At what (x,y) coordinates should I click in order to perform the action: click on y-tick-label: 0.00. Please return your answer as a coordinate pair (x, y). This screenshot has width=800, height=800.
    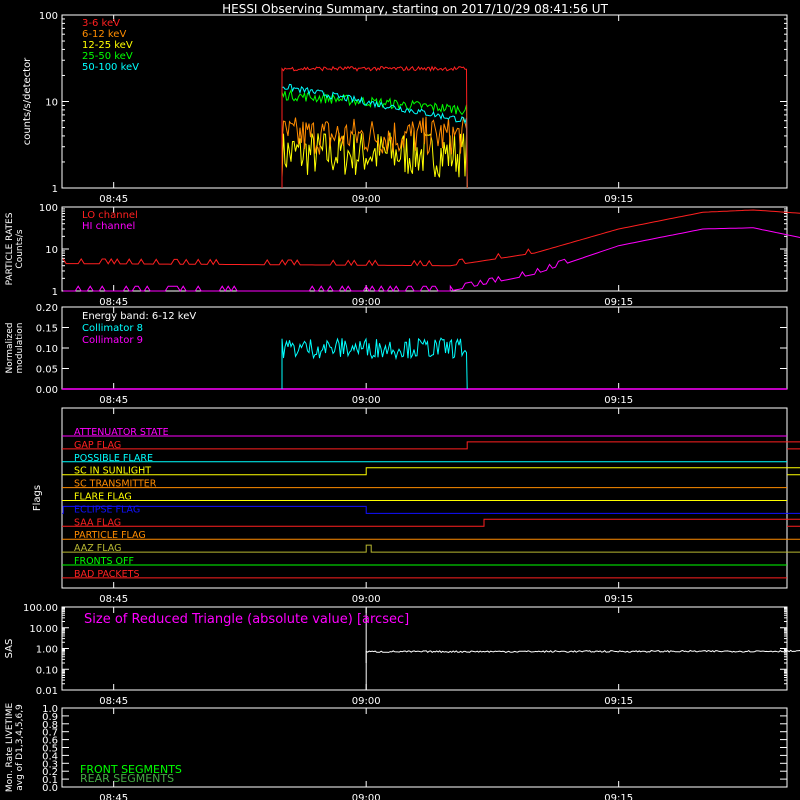
    Looking at the image, I should click on (47, 390).